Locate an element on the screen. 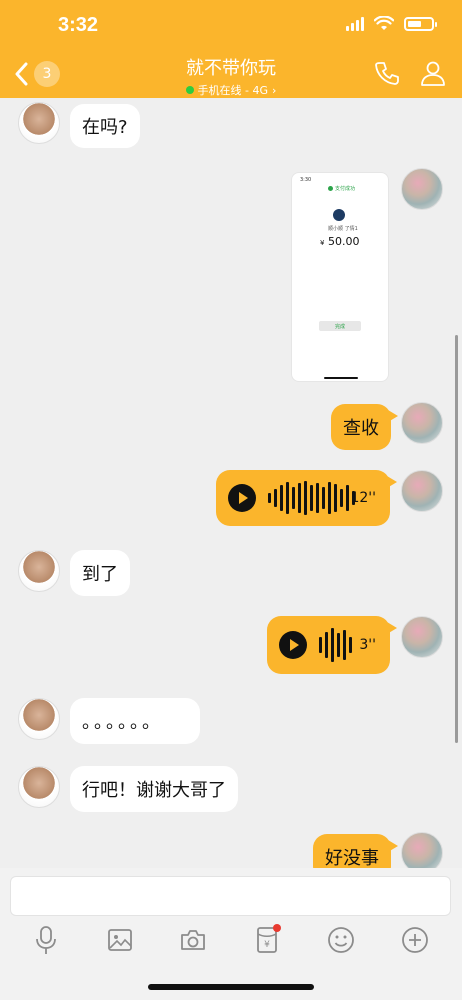  chevron-right-icon: › is located at coordinates (274, 90).